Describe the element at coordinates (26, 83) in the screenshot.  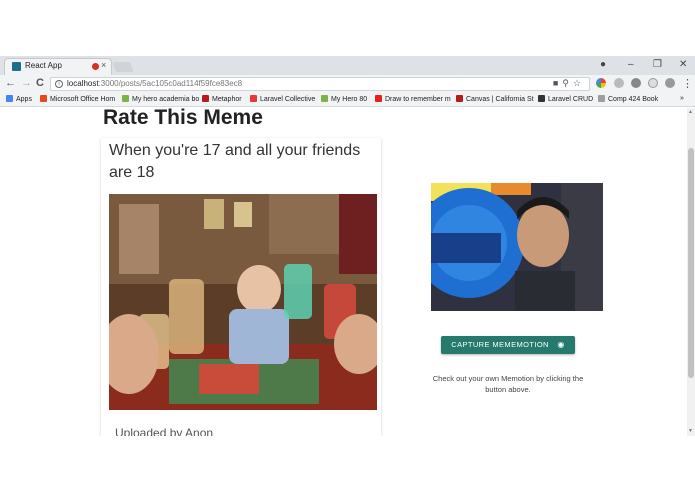
I see `forward-button: →` at that location.